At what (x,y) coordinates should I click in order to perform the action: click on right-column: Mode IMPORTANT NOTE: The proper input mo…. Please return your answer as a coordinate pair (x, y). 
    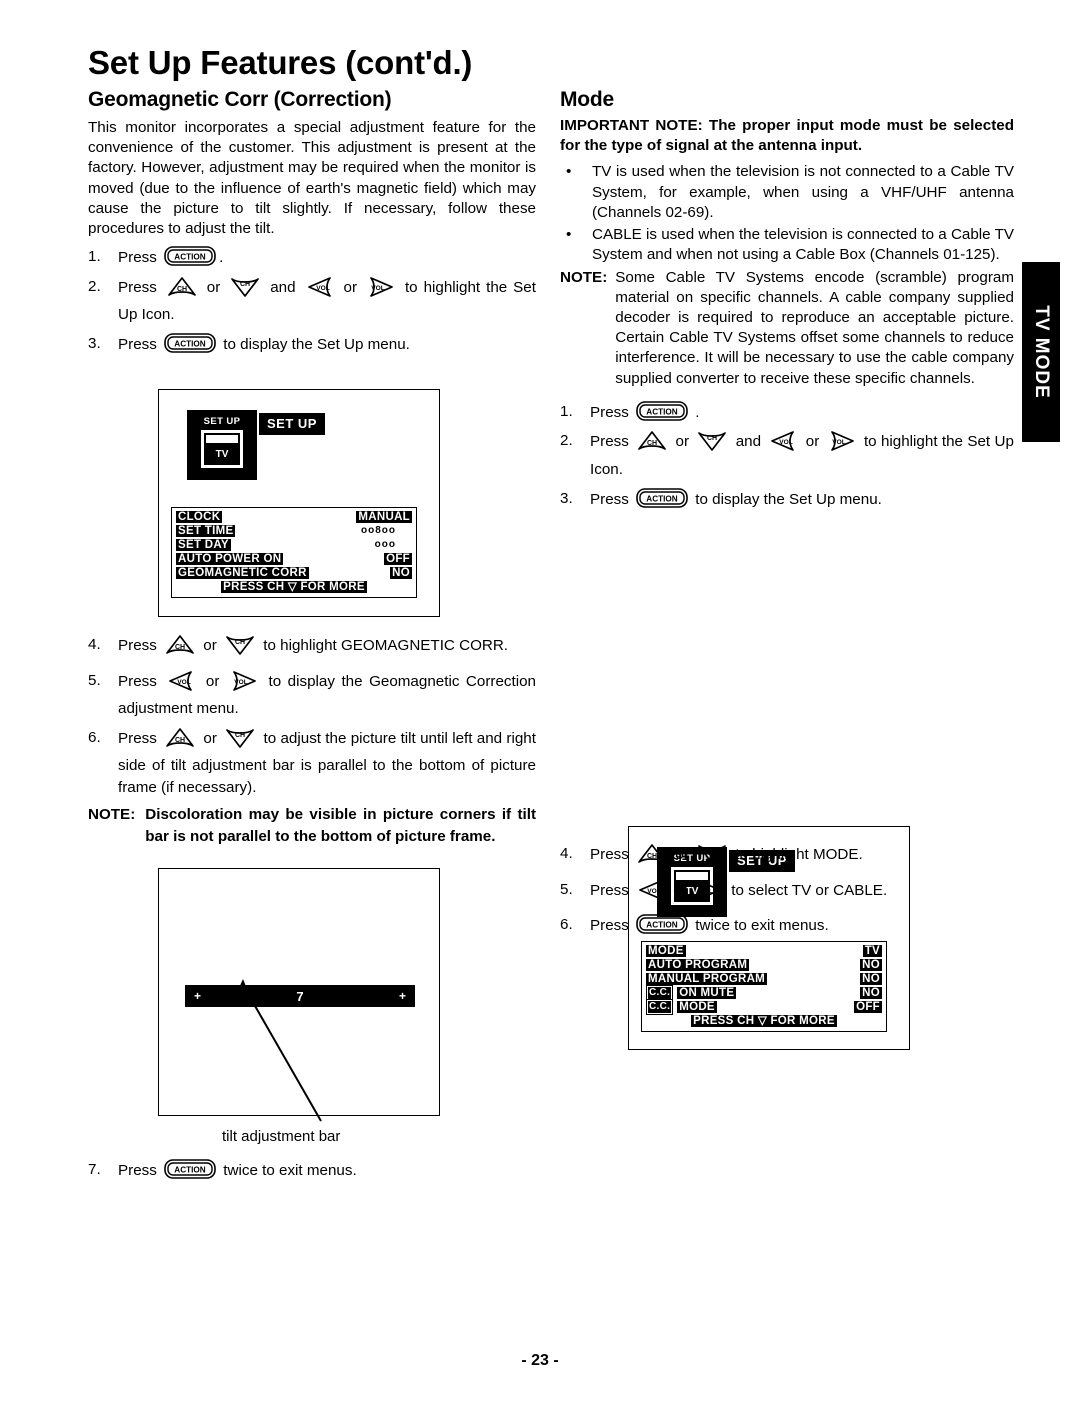
    Looking at the image, I should click on (787, 299).